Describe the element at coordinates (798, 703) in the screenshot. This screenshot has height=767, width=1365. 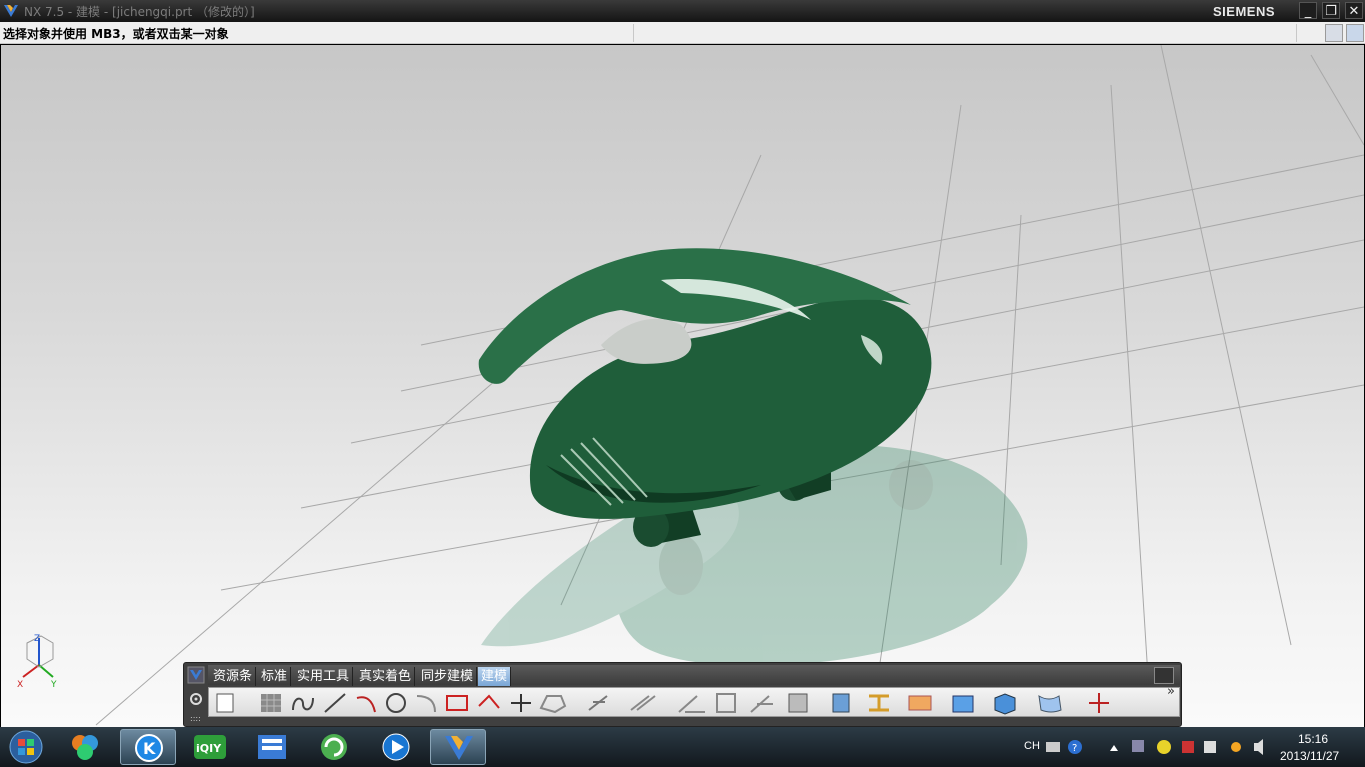
I see `block-icon` at that location.